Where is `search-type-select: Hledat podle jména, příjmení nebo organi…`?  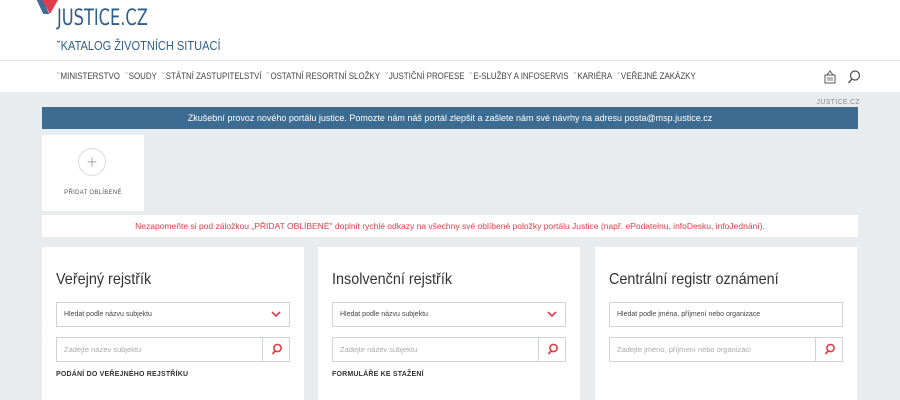 search-type-select: Hledat podle jména, příjmení nebo organi… is located at coordinates (726, 314).